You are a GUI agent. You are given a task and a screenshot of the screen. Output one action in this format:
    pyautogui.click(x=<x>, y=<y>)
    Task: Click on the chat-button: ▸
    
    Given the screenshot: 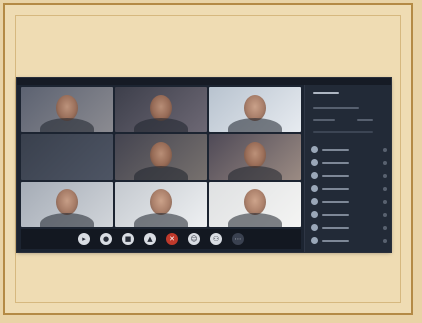 What is the action you would take?
    pyautogui.click(x=84, y=239)
    